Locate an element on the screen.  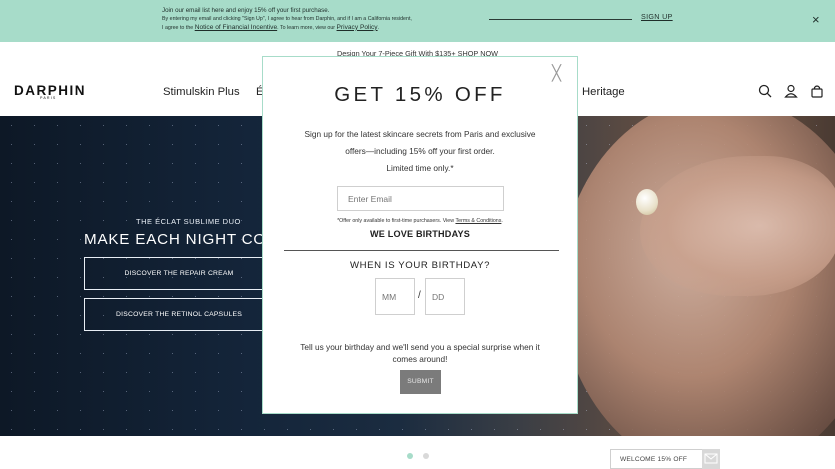
divider is located at coordinates (421, 250).